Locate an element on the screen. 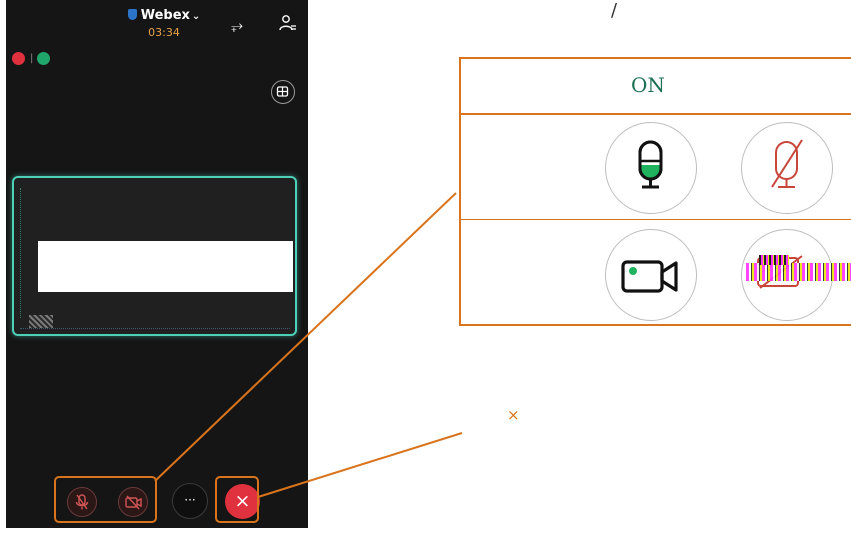 This screenshot has height=533, width=851. microphone-off-sample is located at coordinates (787, 168).